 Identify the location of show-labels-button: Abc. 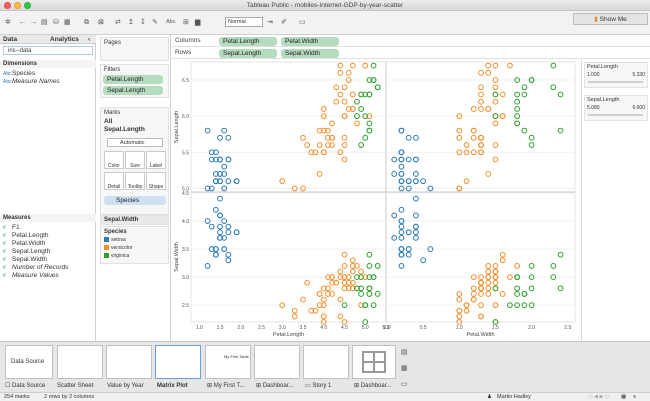
(170, 22).